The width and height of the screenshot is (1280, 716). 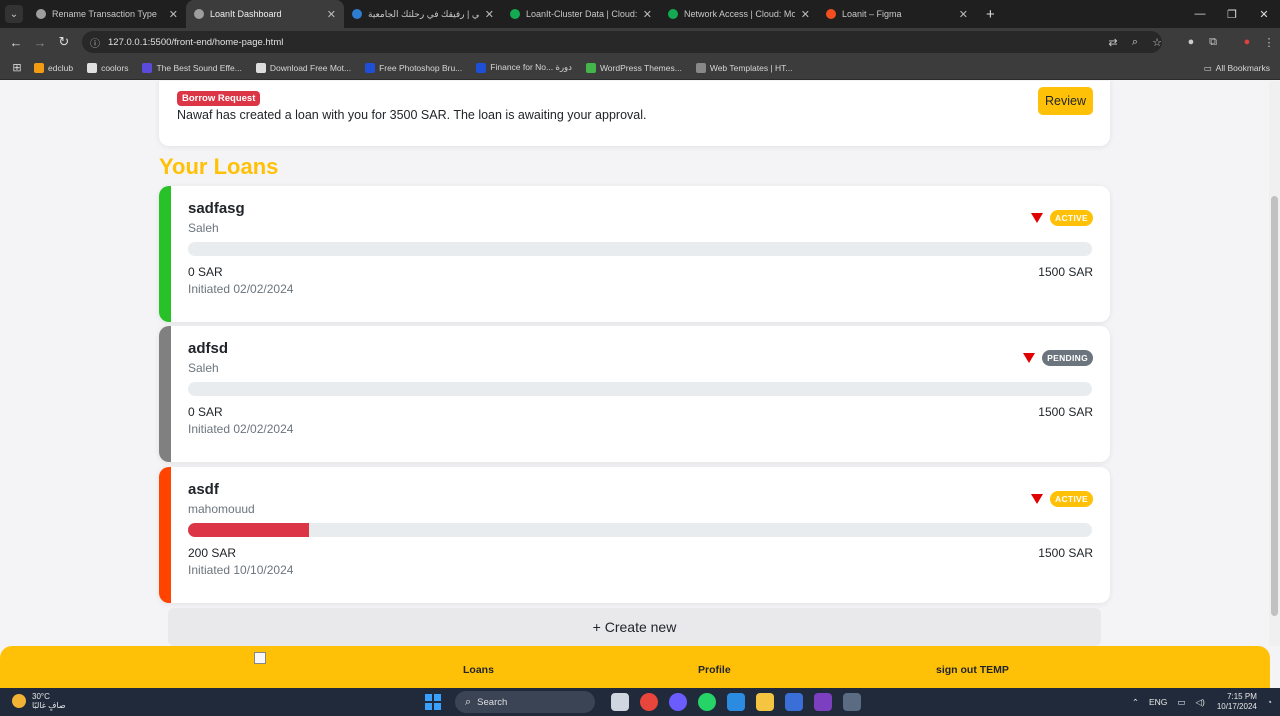 I want to click on bookmark-label: Finance for No... دورة, so click(x=531, y=67).